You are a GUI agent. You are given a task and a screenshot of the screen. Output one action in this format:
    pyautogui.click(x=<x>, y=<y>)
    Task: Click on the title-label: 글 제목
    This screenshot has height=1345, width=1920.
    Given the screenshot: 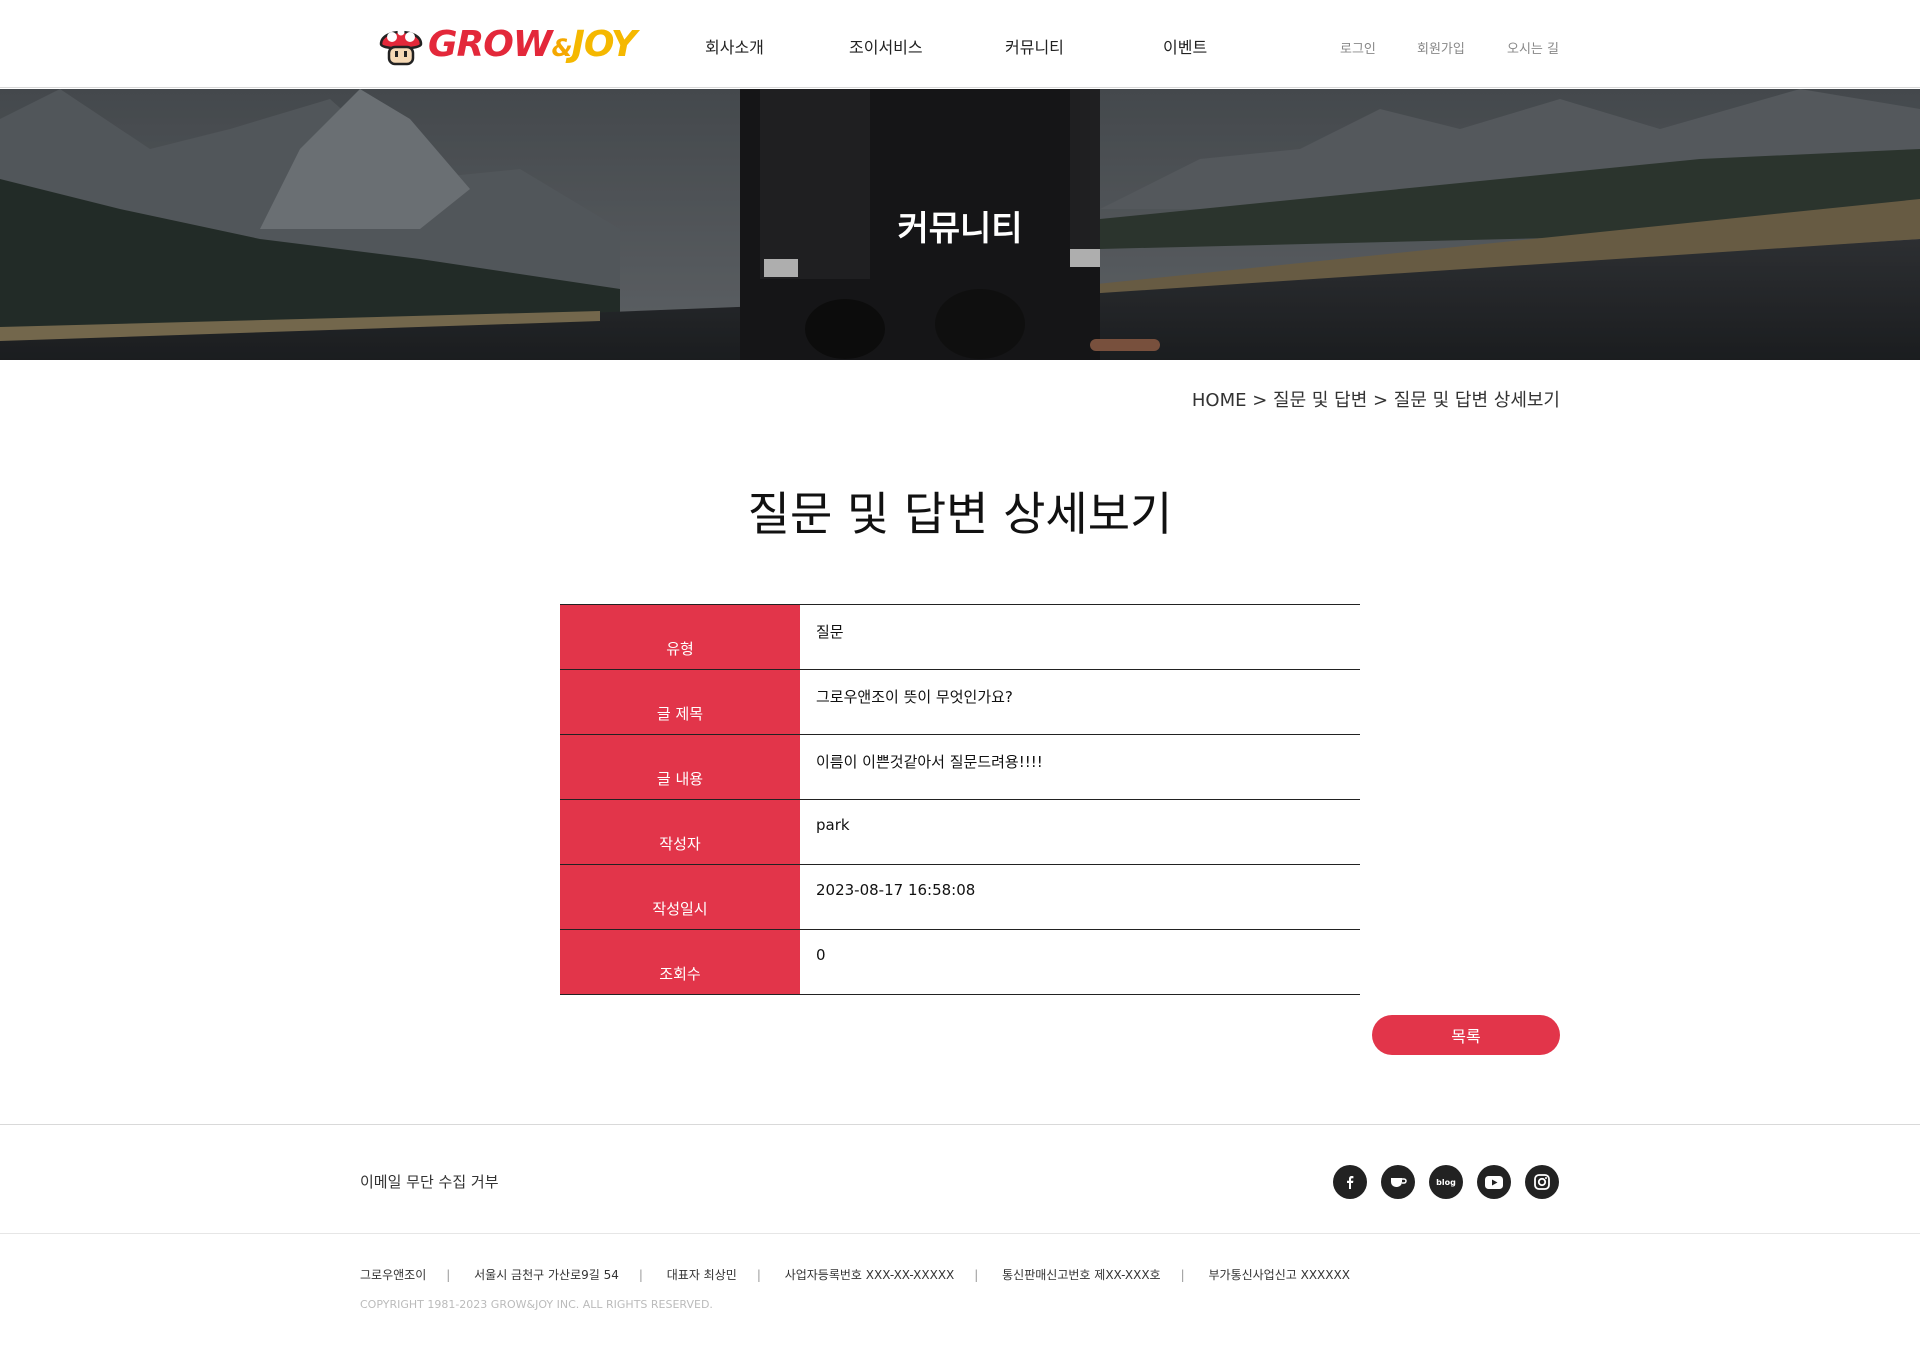 What is the action you would take?
    pyautogui.click(x=680, y=702)
    